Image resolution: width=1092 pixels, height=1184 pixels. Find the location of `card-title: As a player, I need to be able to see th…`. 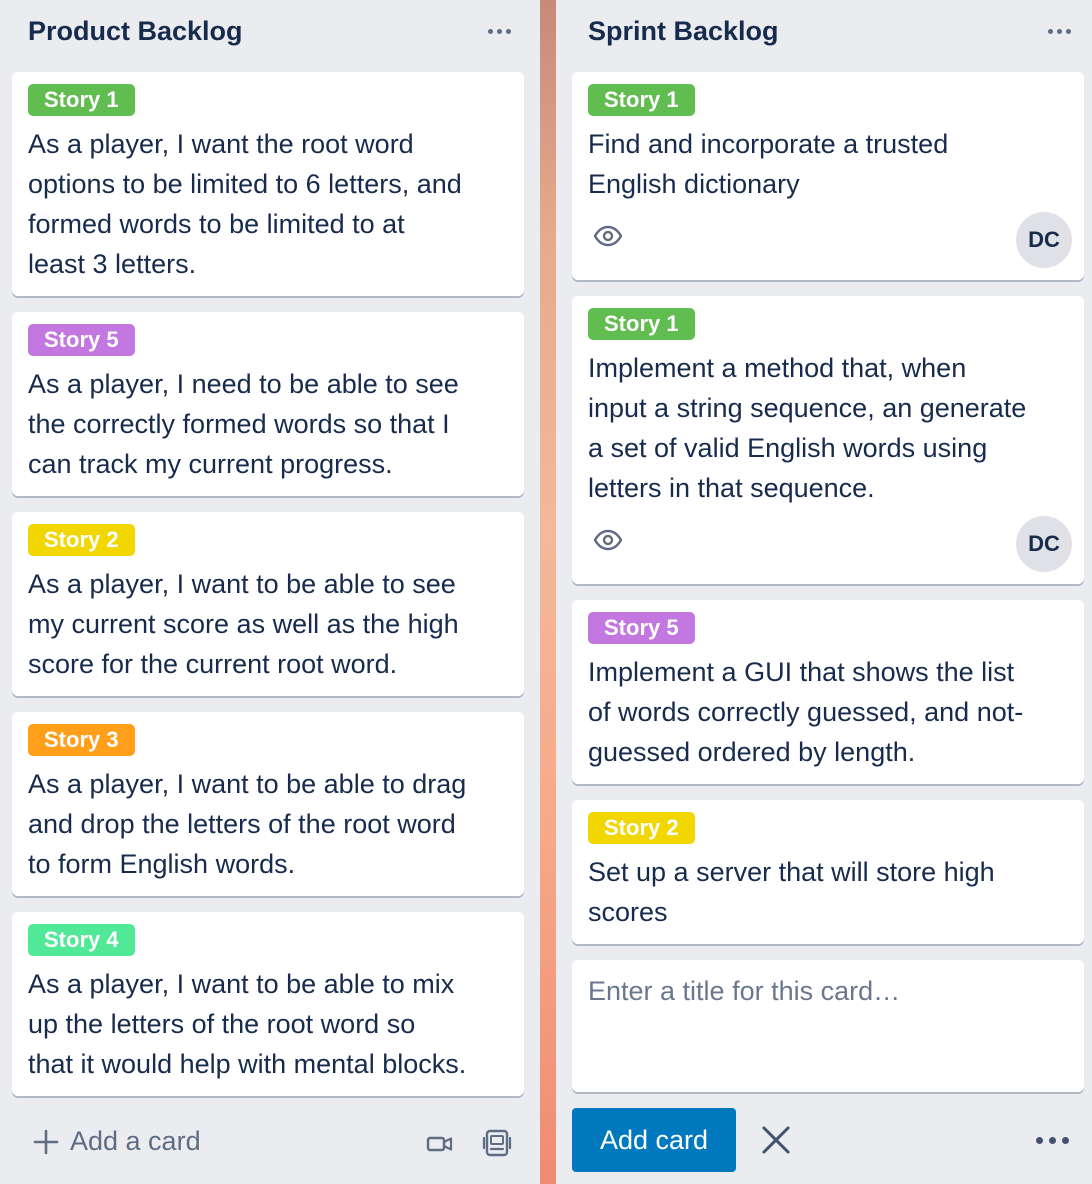

card-title: As a player, I need to be able to see th… is located at coordinates (243, 424).